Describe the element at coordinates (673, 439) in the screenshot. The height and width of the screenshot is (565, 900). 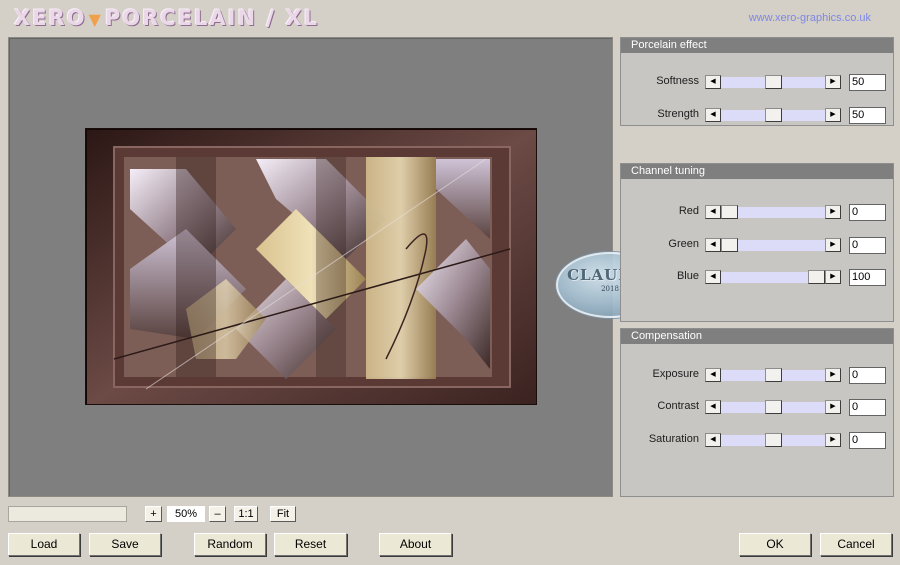
I see `saturation-label: Saturation` at that location.